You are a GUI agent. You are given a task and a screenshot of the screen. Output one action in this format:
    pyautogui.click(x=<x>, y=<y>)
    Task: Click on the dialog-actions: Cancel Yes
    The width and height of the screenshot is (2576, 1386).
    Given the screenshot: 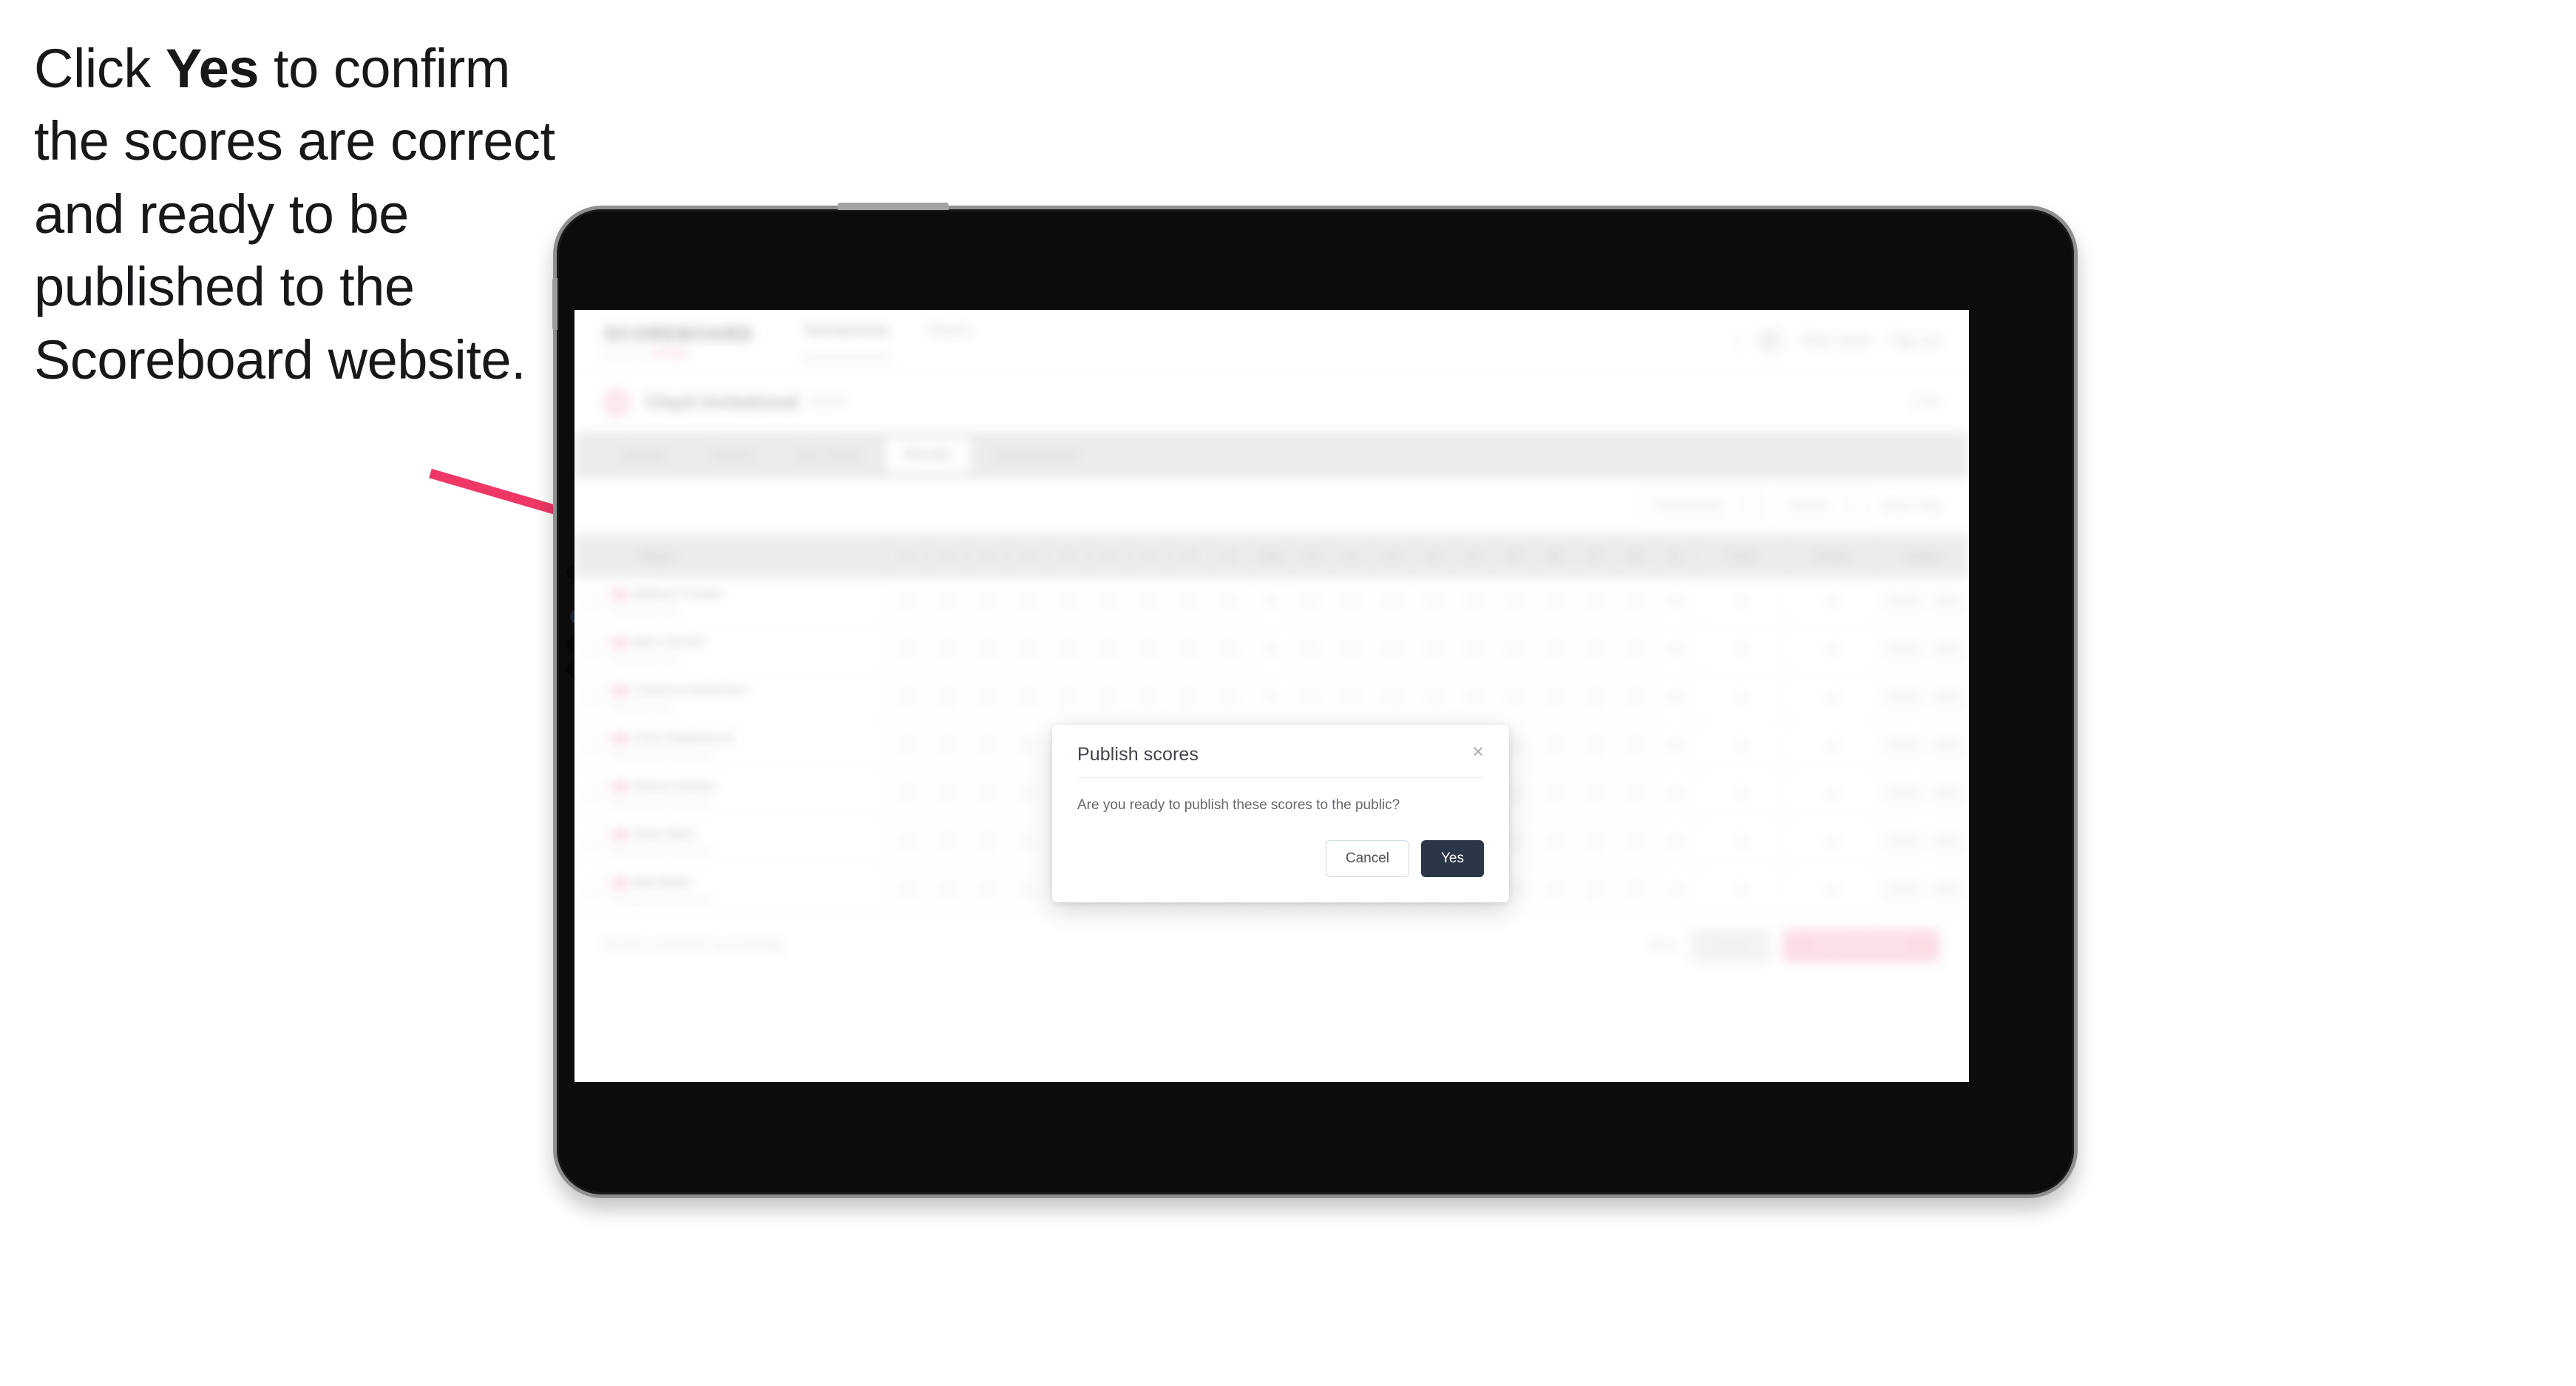 What is the action you would take?
    pyautogui.click(x=1280, y=845)
    